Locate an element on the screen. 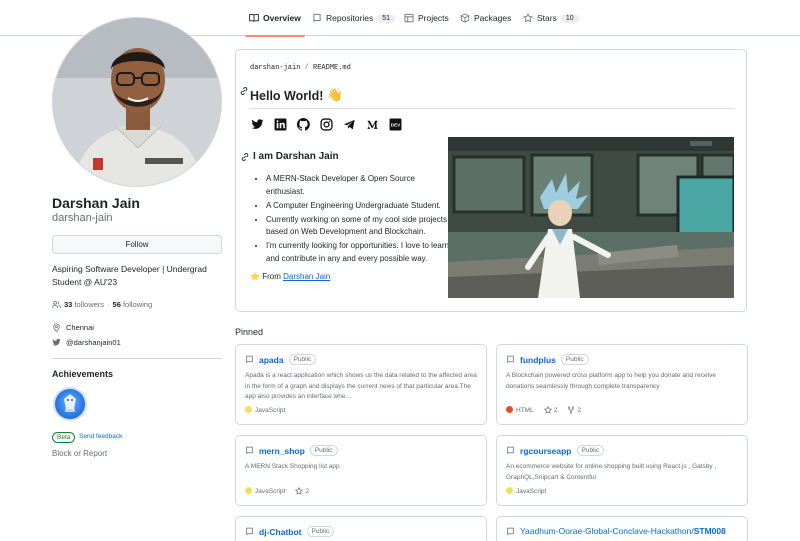  stars-count: 2 is located at coordinates (555, 410).